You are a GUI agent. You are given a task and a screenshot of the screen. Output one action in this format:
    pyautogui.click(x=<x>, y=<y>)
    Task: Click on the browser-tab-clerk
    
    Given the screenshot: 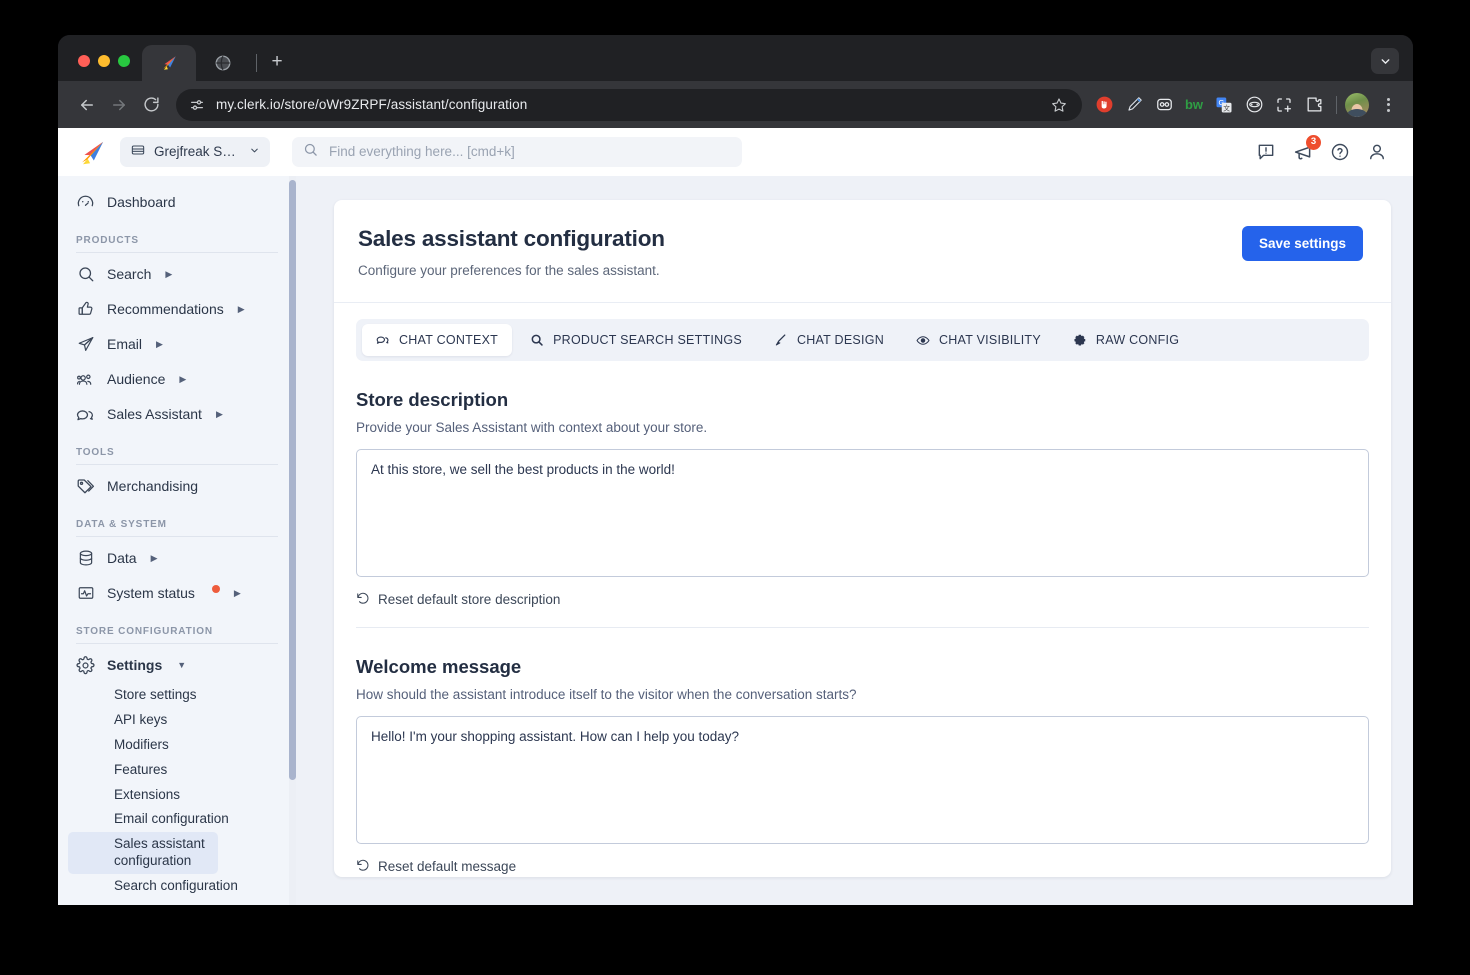 What is the action you would take?
    pyautogui.click(x=169, y=63)
    